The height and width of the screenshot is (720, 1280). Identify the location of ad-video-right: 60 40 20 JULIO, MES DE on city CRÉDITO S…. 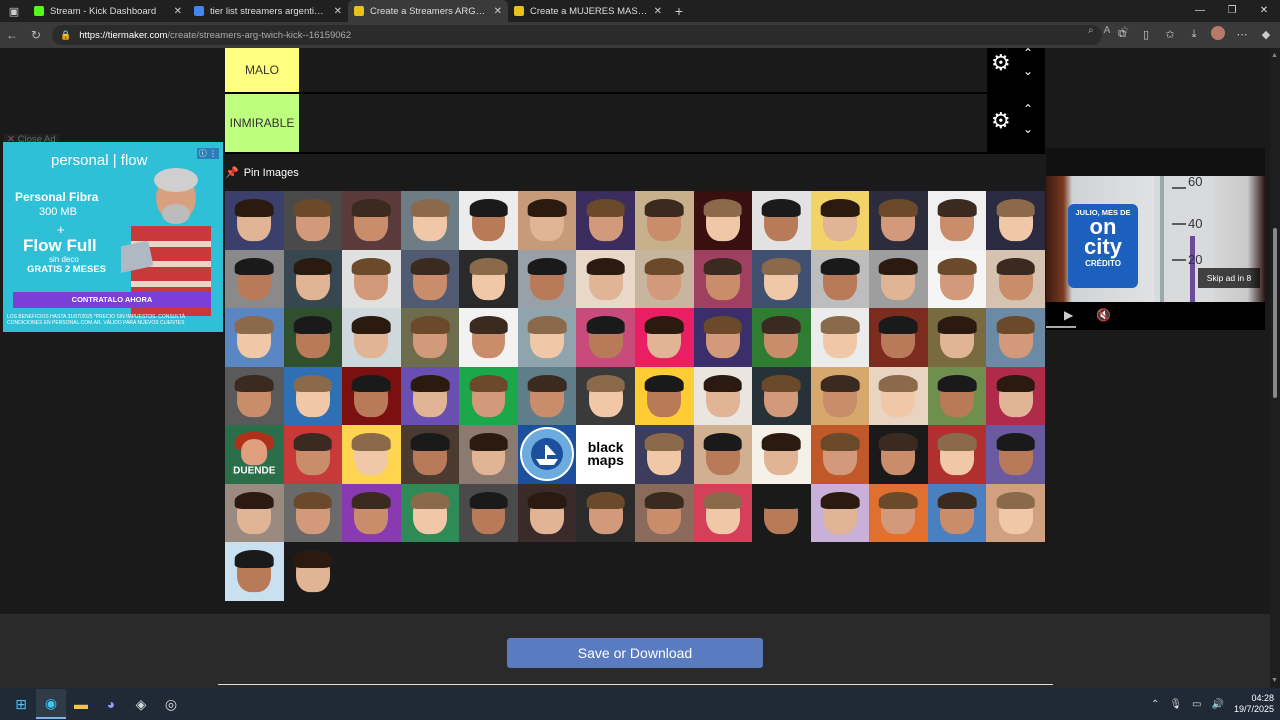
(1155, 239).